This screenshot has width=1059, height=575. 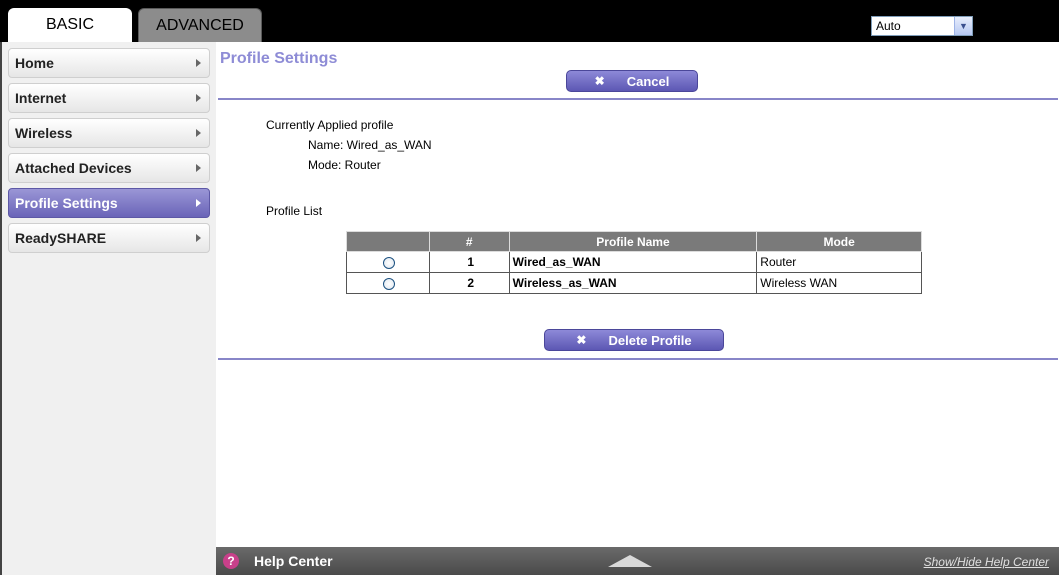 I want to click on profile-list-heading: Profile List, so click(x=294, y=211).